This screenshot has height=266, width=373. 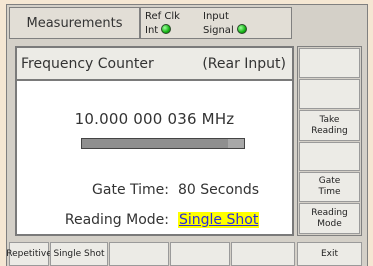 I want to click on status-panel: Ref Clk Int Input Signal, so click(x=216, y=23).